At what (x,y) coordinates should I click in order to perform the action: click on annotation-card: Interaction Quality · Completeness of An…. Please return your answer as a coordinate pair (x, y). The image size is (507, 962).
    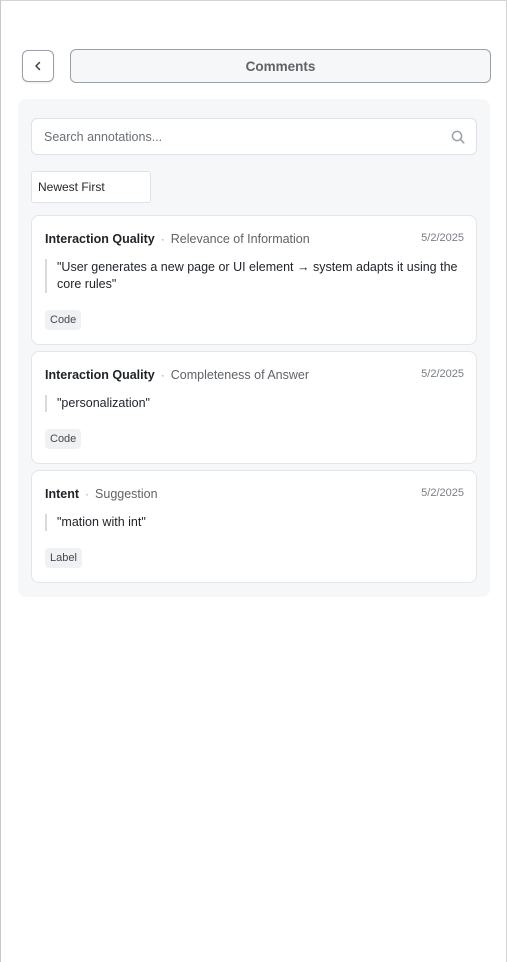
    Looking at the image, I should click on (254, 407).